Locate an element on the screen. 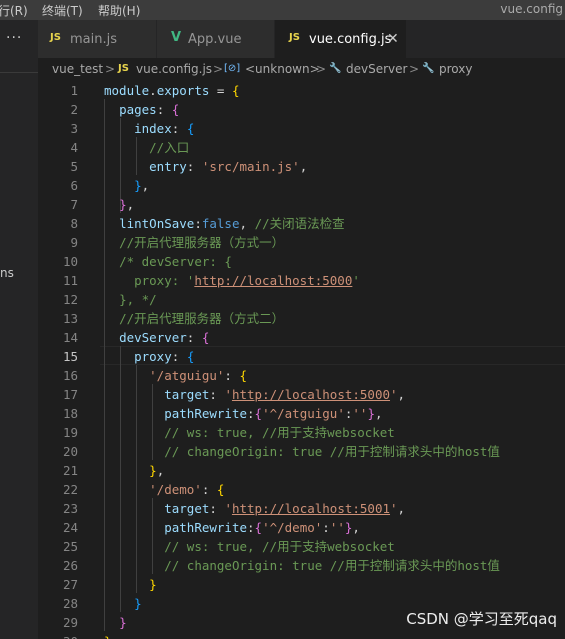 This screenshot has width=565, height=639. code-line: 16 '/atguigu': { is located at coordinates (301, 375).